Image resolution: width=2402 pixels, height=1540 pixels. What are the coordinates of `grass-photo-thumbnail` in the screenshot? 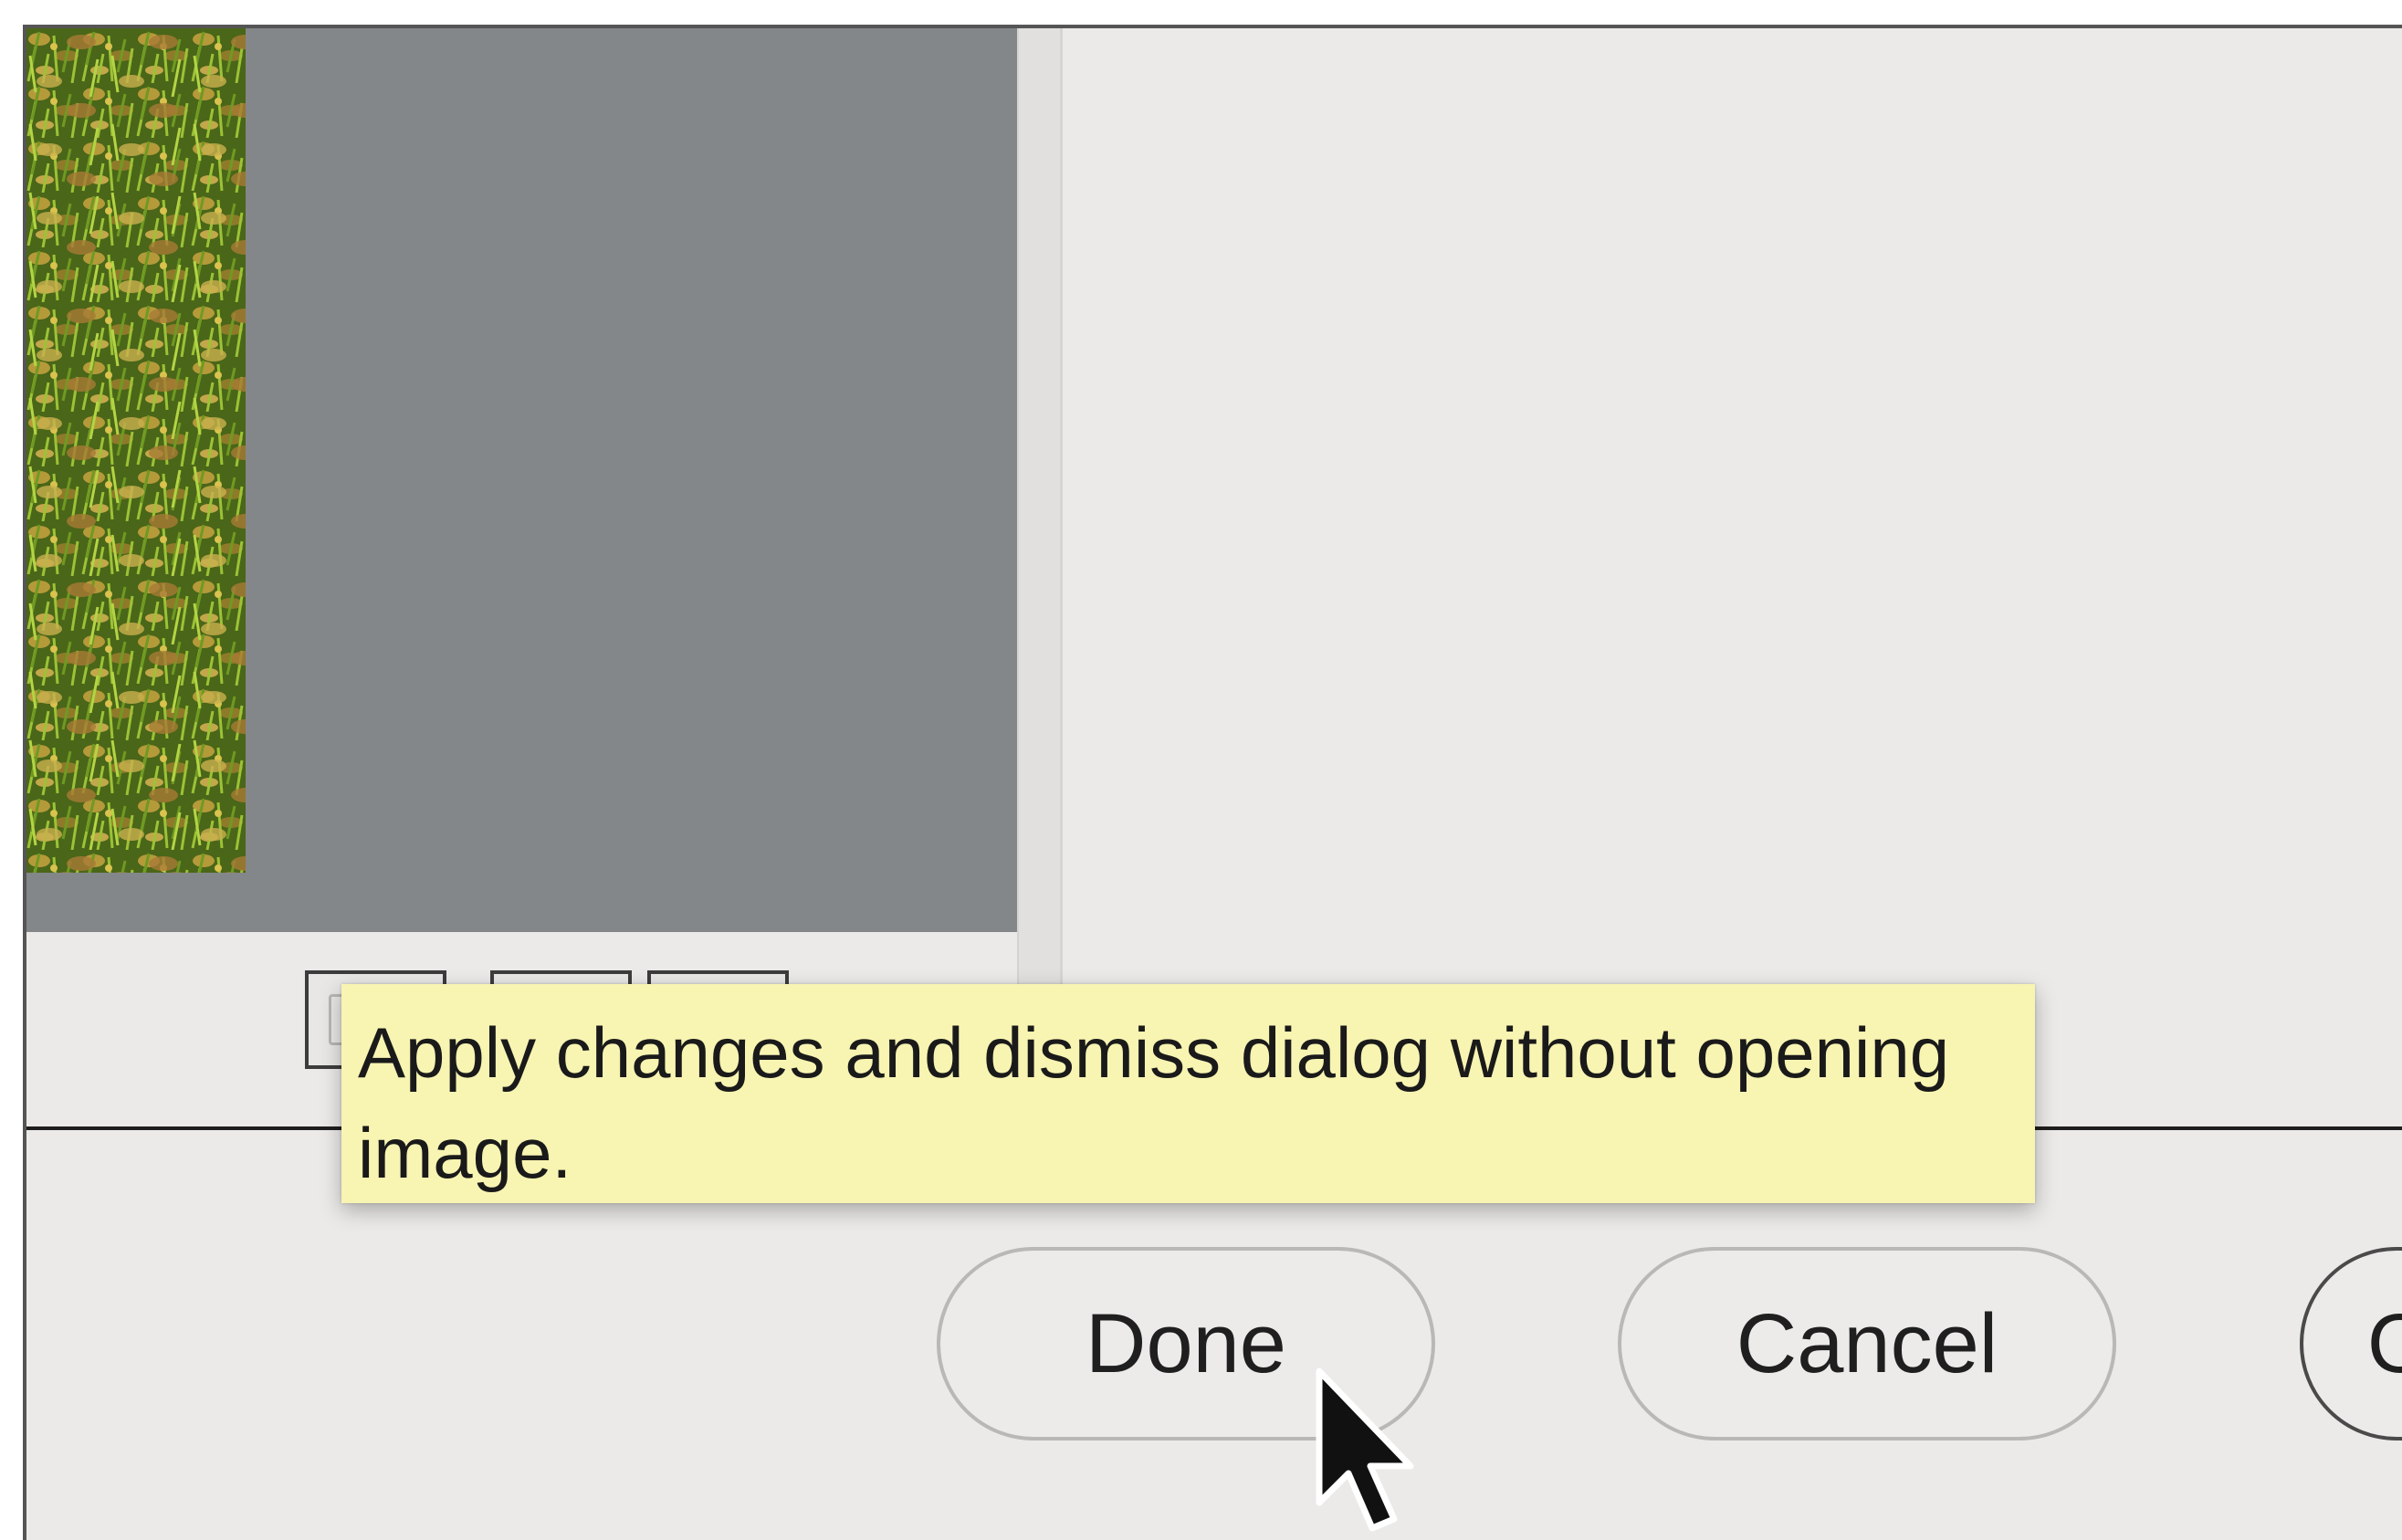 It's located at (136, 450).